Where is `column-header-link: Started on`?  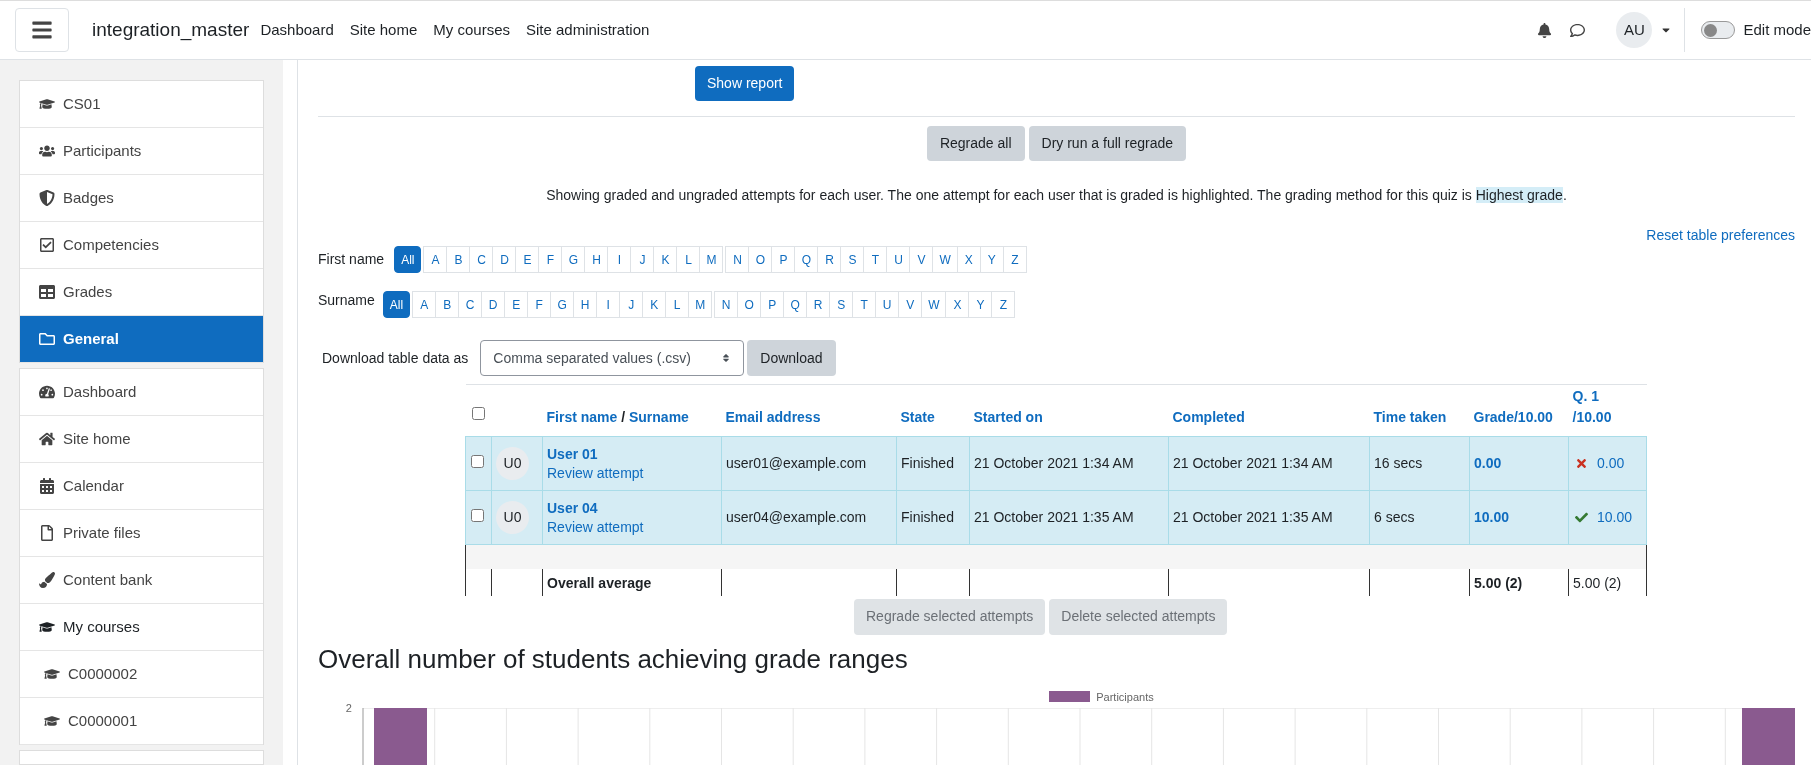
column-header-link: Started on is located at coordinates (1008, 417).